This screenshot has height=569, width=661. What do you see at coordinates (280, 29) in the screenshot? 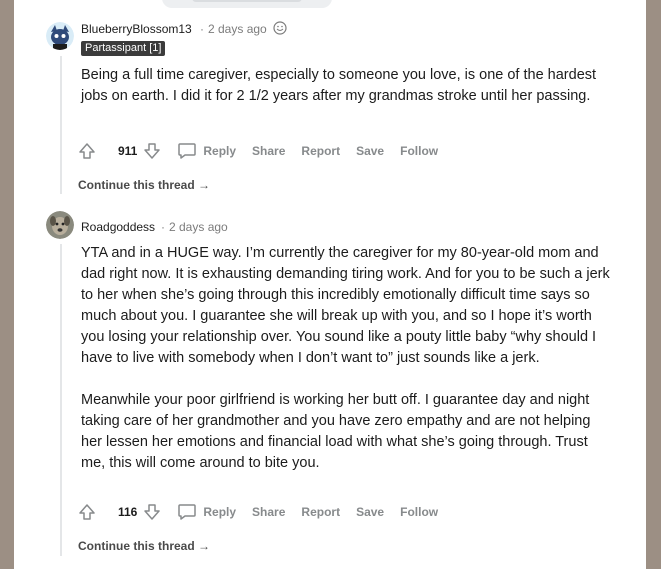
I see `award-icon` at bounding box center [280, 29].